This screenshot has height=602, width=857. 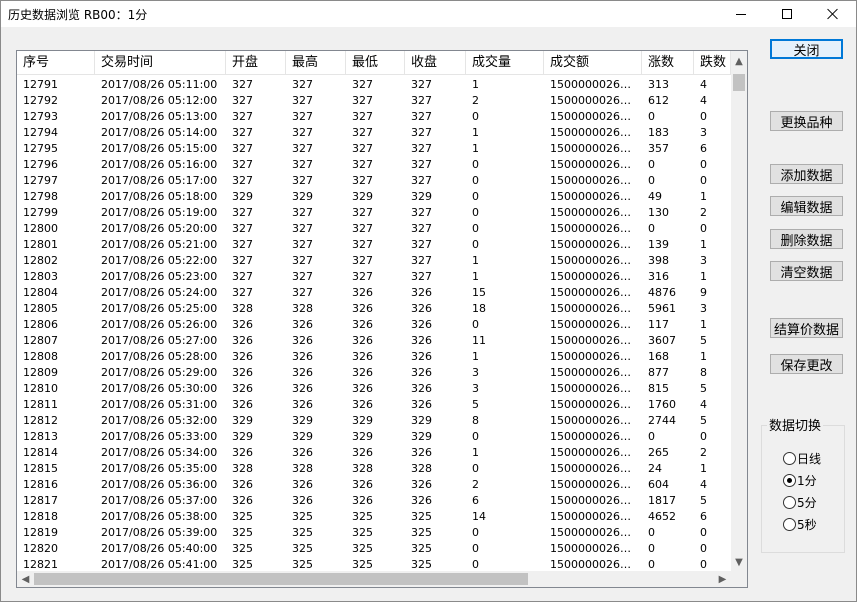 I want to click on table-cell: 139, so click(x=658, y=244).